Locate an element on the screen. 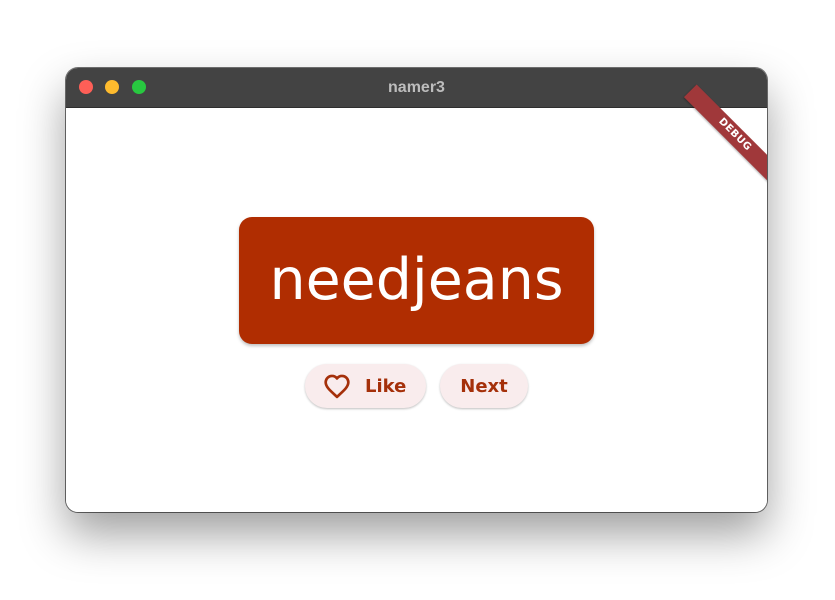 Image resolution: width=835 pixels, height=600 pixels. word-pair-text: needjeans is located at coordinates (416, 280).